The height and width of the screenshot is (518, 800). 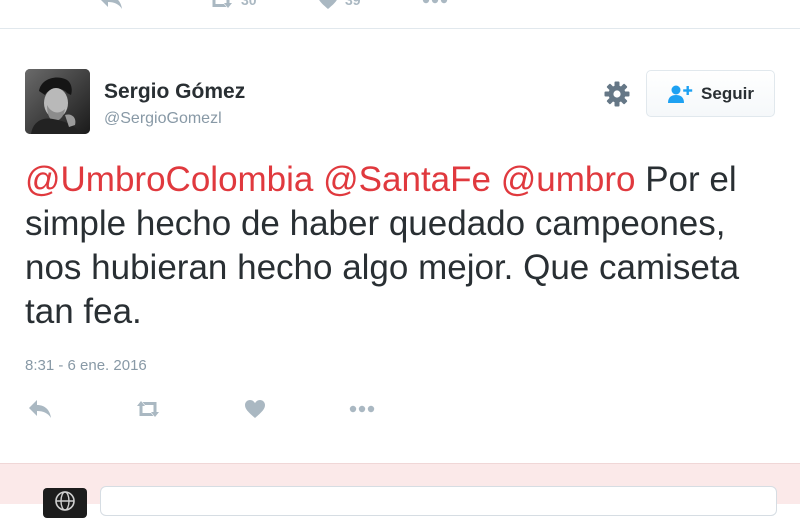 I want to click on author-handle: @SergioGomezl, so click(x=163, y=119).